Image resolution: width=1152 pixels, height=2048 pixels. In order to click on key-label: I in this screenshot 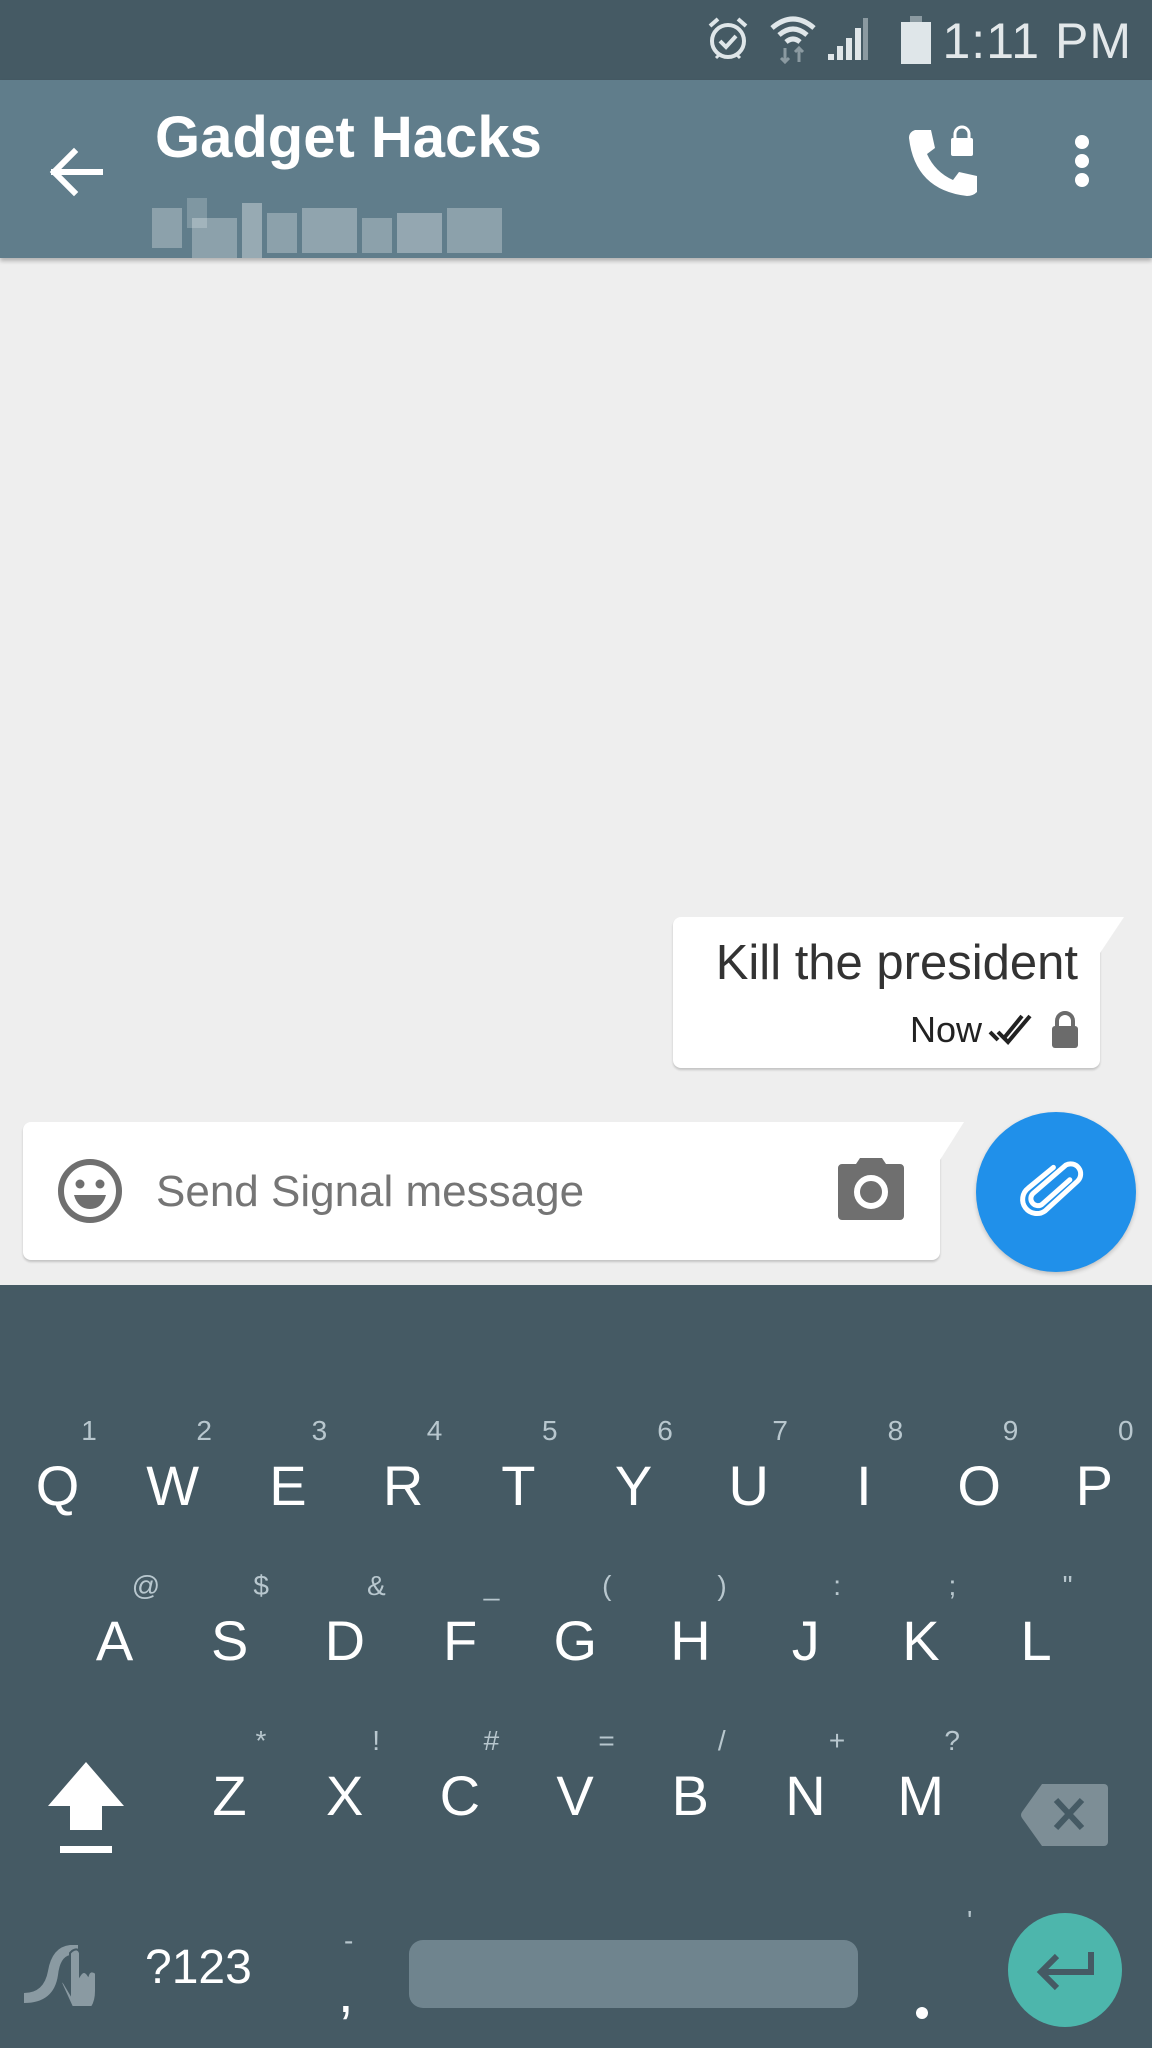, I will do `click(864, 1485)`.